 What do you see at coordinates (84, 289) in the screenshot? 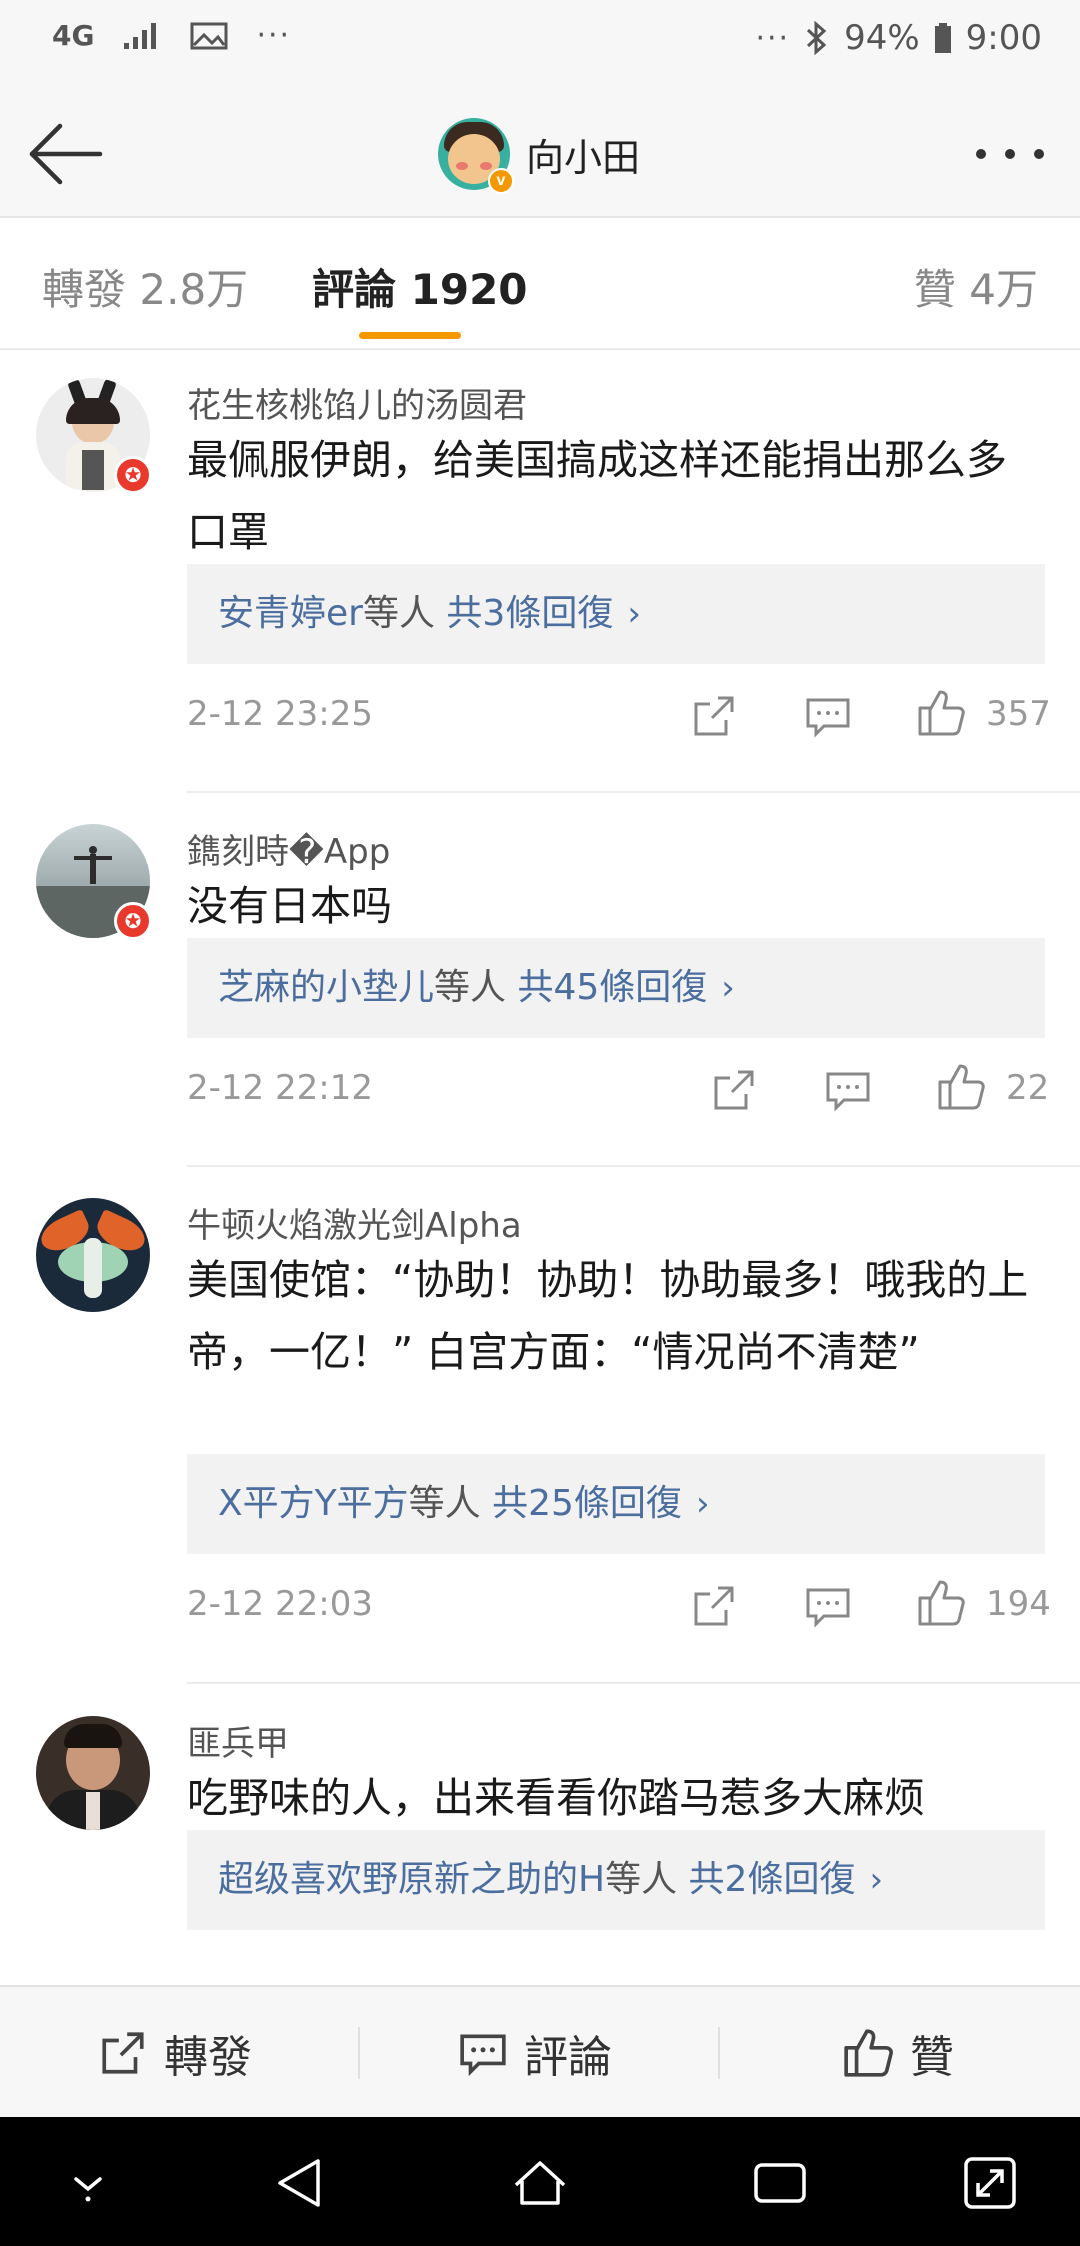
I see `tab-label: 轉發` at bounding box center [84, 289].